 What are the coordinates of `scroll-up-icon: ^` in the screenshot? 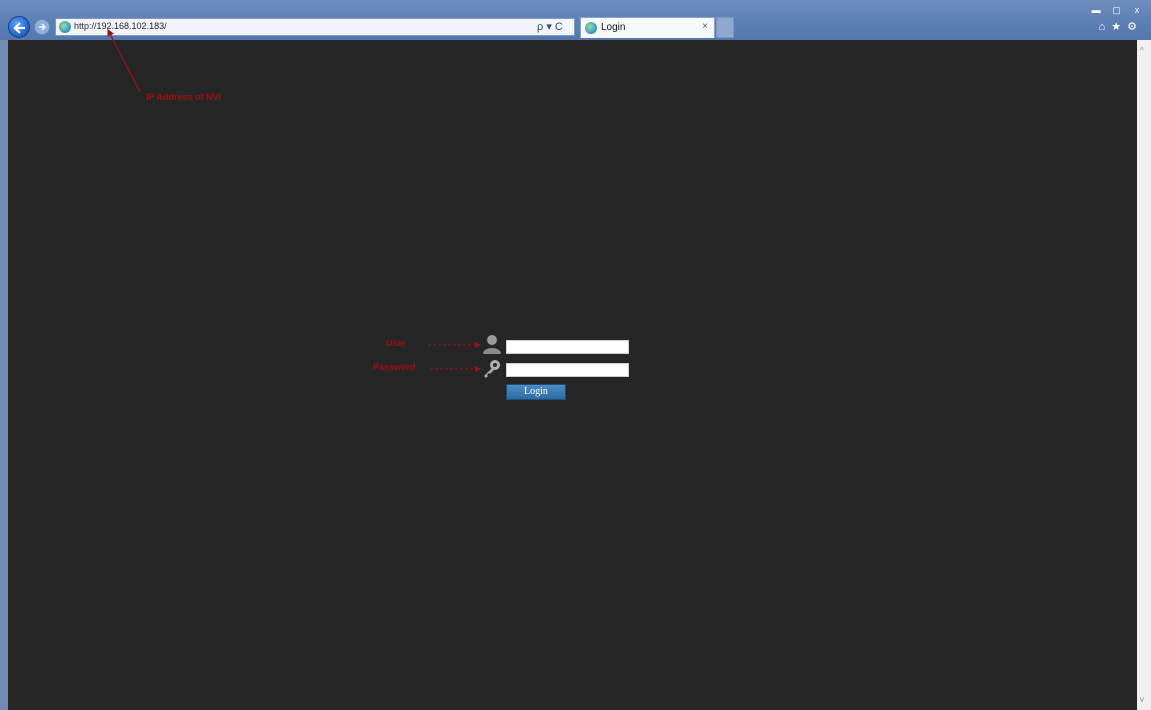 It's located at (1142, 50).